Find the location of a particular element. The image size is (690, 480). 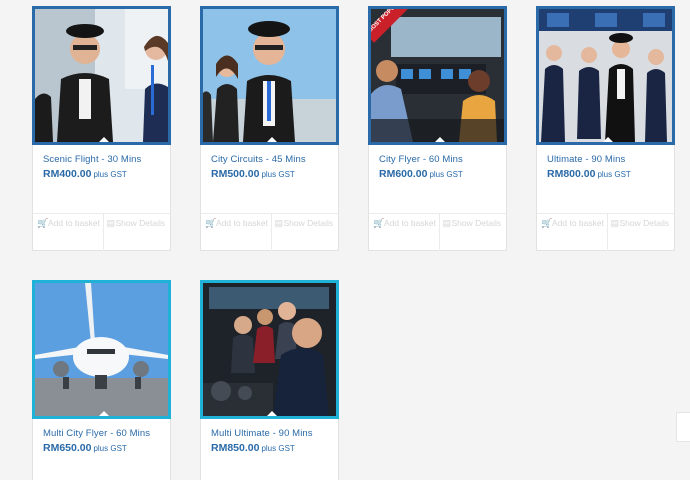

product-image: MOST POPULAR is located at coordinates (437, 75).